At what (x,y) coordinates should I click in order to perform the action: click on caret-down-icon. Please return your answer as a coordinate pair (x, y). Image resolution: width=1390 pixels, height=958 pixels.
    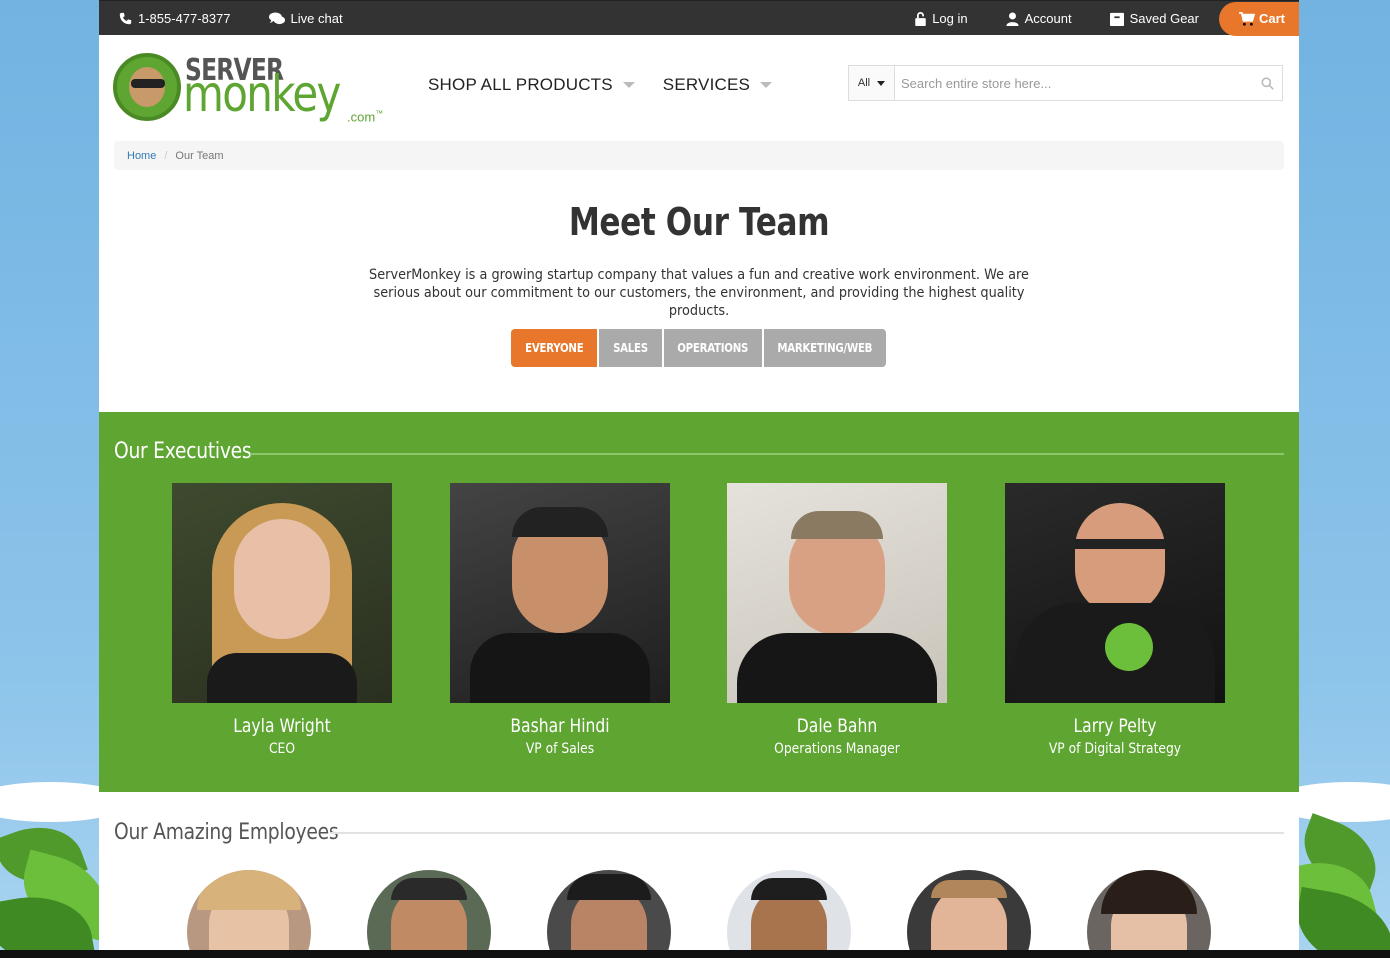
    Looking at the image, I should click on (881, 83).